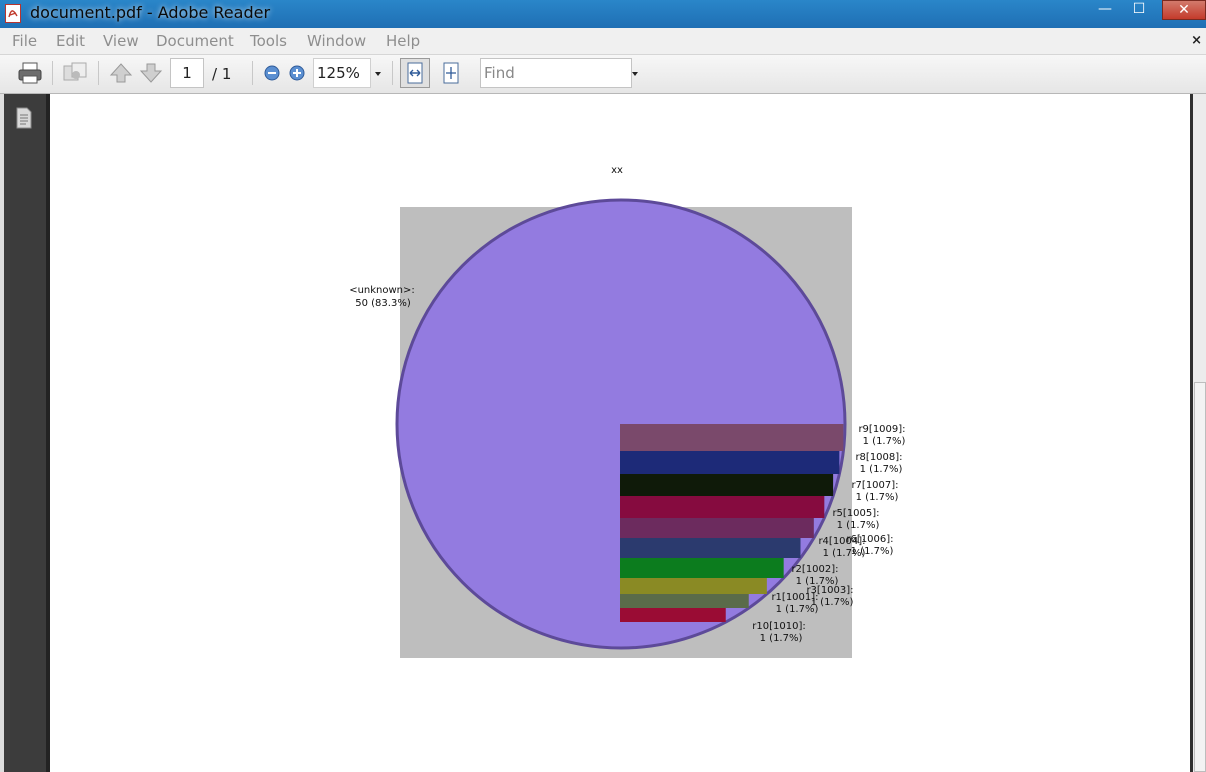  What do you see at coordinates (617, 170) in the screenshot?
I see `chart-title: xx` at bounding box center [617, 170].